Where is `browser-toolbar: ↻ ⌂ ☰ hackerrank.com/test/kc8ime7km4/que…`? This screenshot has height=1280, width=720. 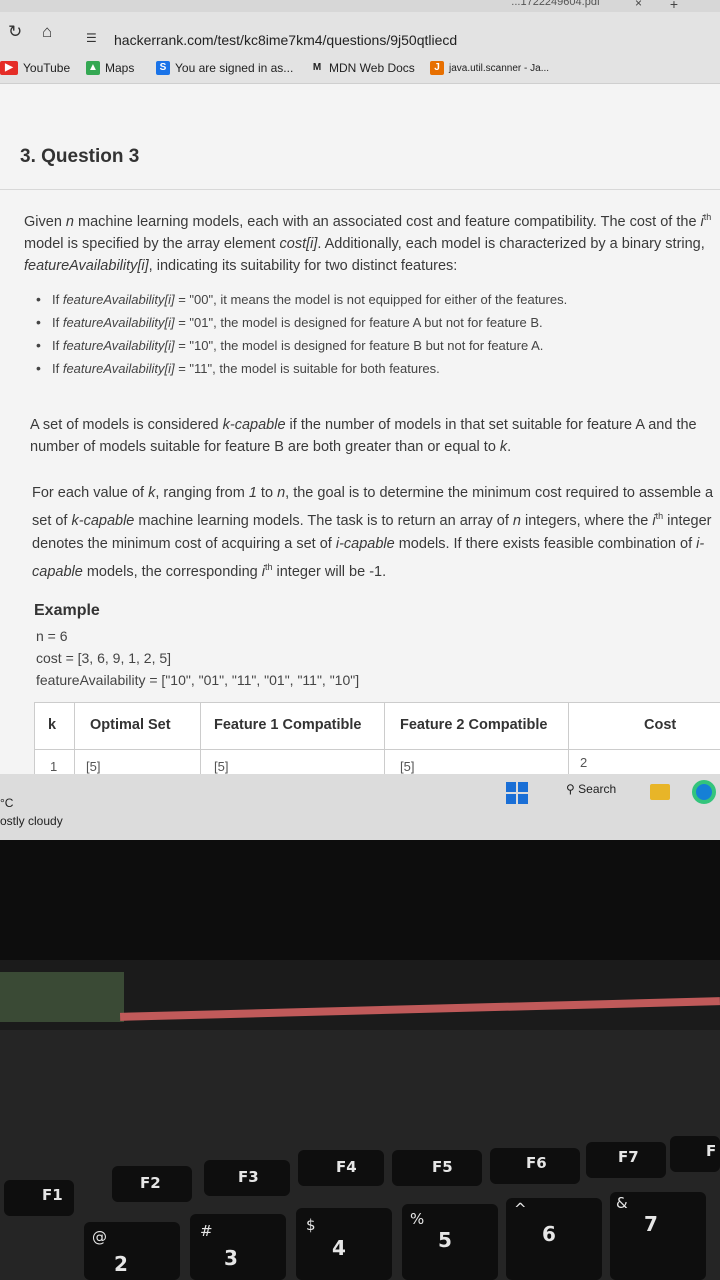 browser-toolbar: ↻ ⌂ ☰ hackerrank.com/test/kc8ime7km4/que… is located at coordinates (360, 33).